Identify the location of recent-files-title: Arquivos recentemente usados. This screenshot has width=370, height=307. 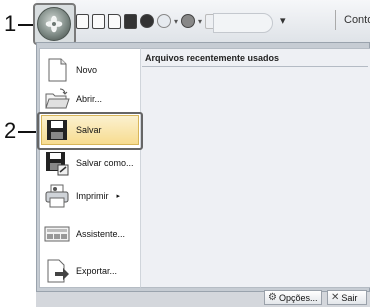
(212, 58).